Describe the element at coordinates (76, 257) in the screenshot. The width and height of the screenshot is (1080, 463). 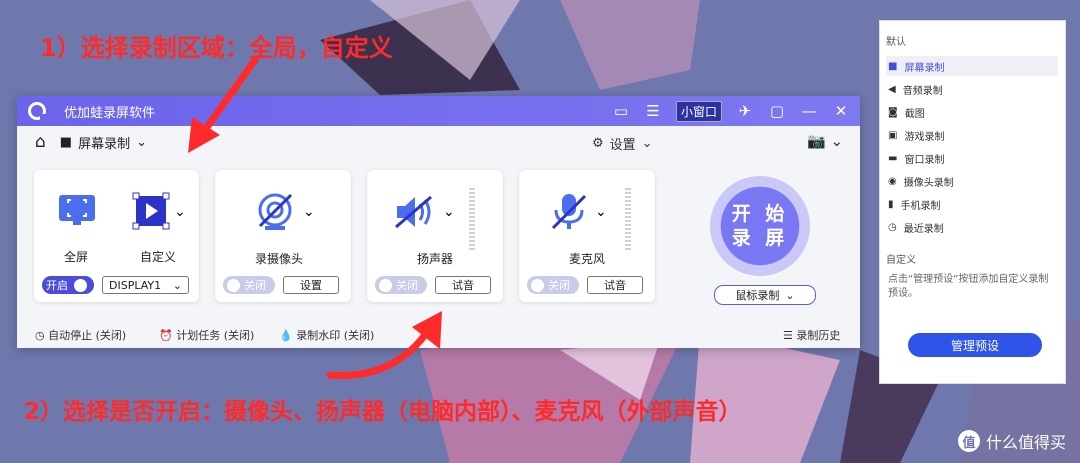
I see `fullscreen-label: 全屏` at that location.